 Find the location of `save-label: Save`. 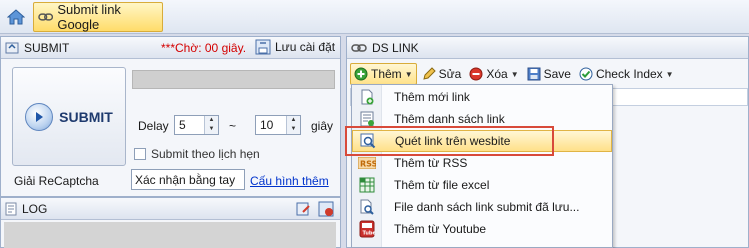

save-label: Save is located at coordinates (557, 74).